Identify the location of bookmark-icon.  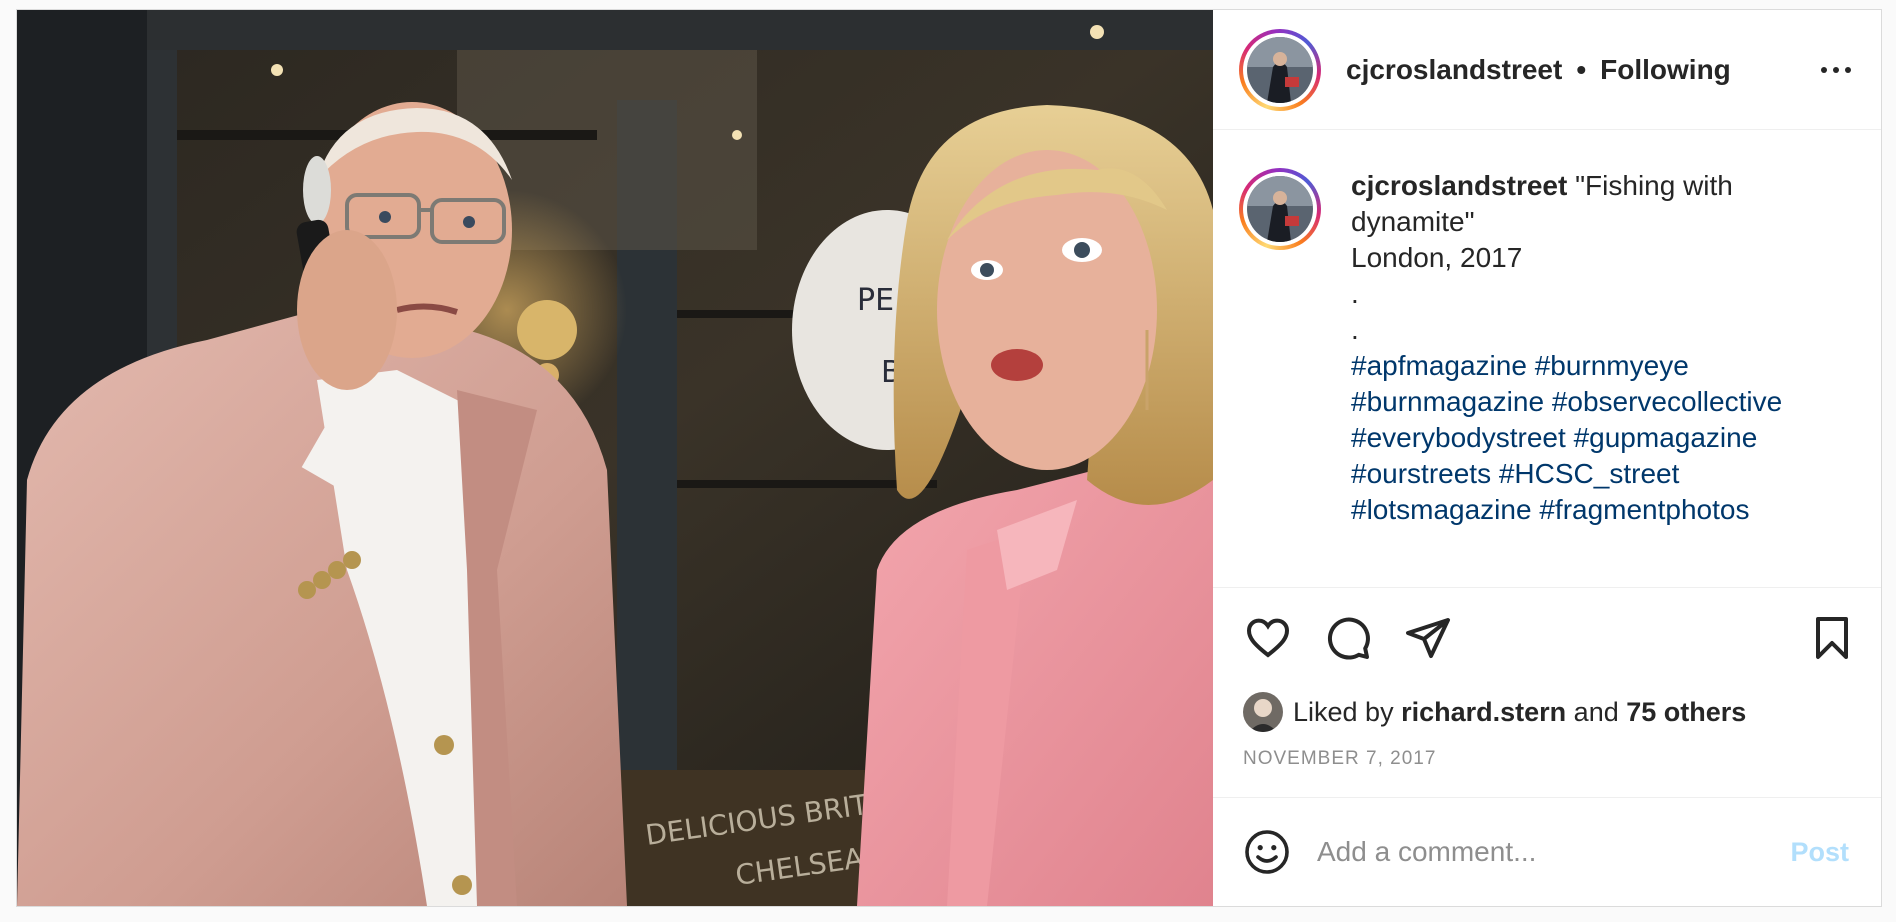
(1832, 638).